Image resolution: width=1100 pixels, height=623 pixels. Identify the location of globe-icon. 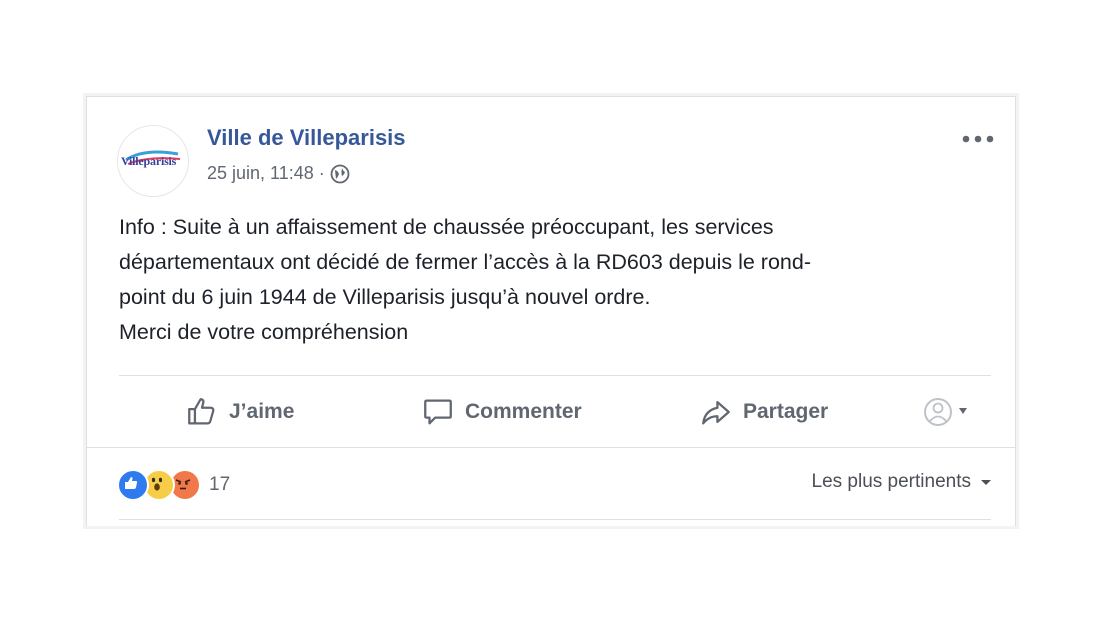
(340, 174).